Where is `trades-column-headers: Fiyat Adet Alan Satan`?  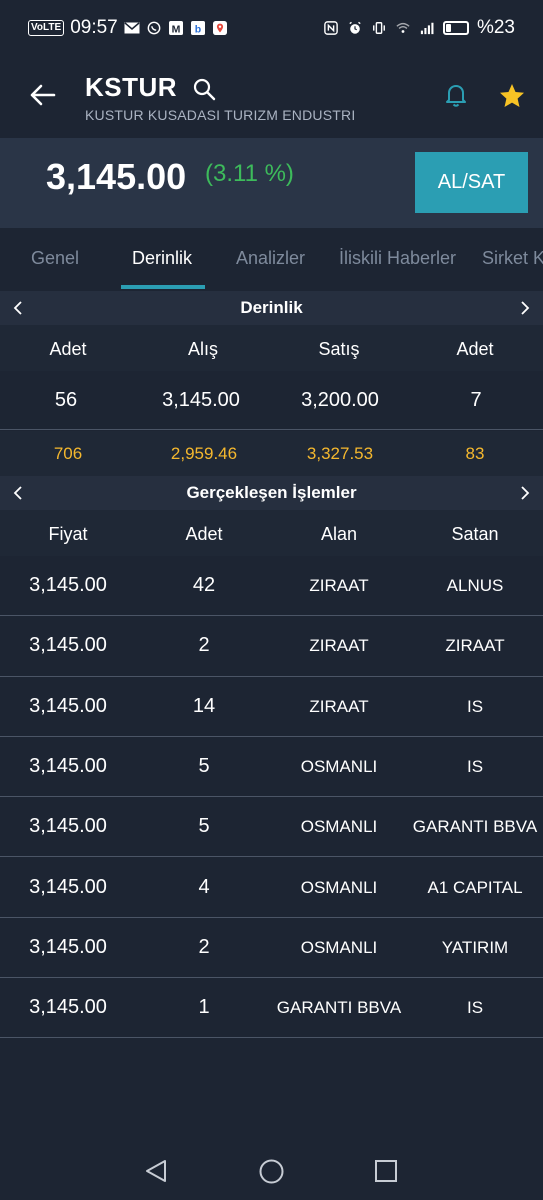
trades-column-headers: Fiyat Adet Alan Satan is located at coordinates (271, 533).